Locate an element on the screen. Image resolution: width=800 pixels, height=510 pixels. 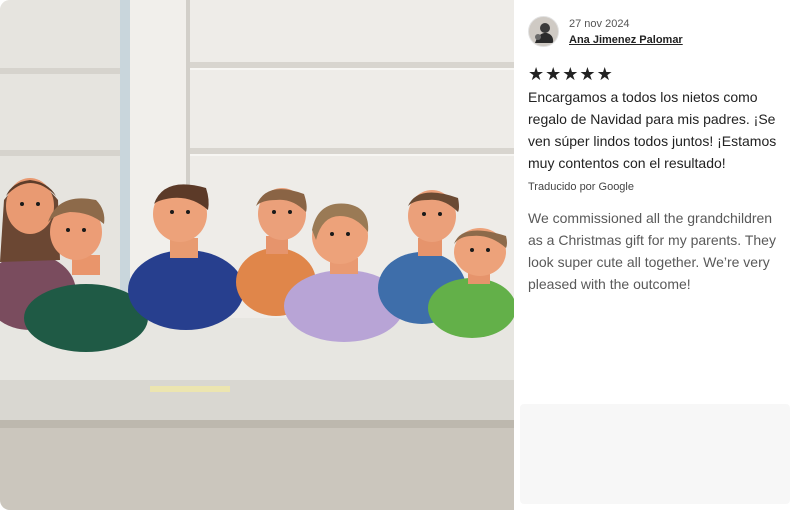
star-rating: ★ ★ ★ ★ ★ is located at coordinates (570, 74).